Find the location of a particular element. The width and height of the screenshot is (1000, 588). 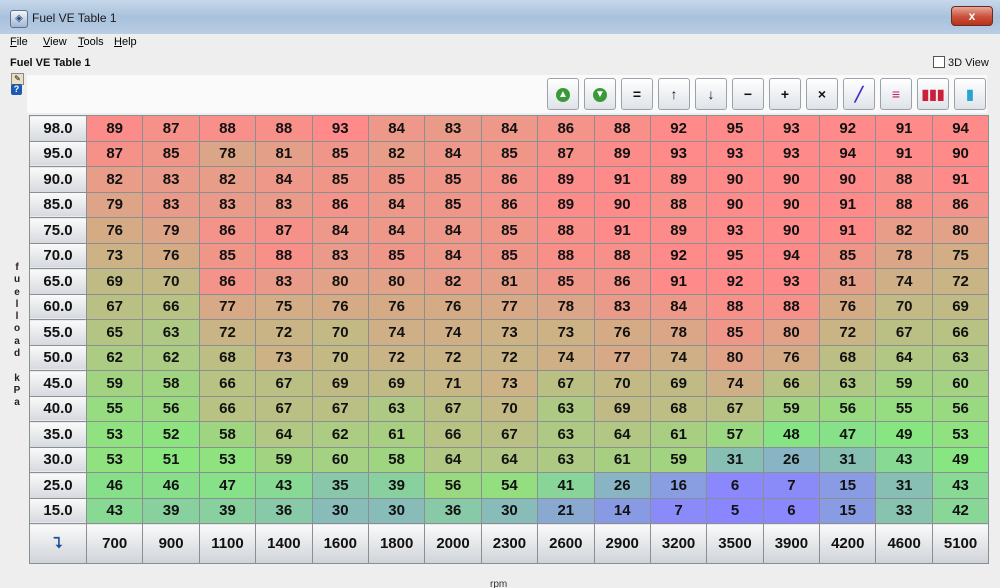

ve-cell: 55 is located at coordinates (904, 408).